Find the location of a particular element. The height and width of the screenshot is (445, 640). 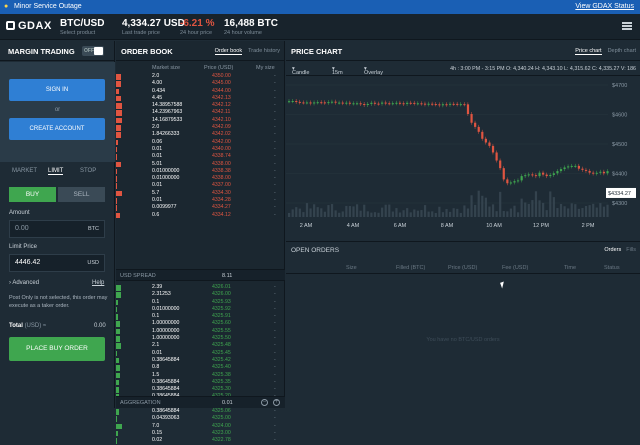

order-book-header: ORDER BOOK Order book Trade history is located at coordinates (200, 51).